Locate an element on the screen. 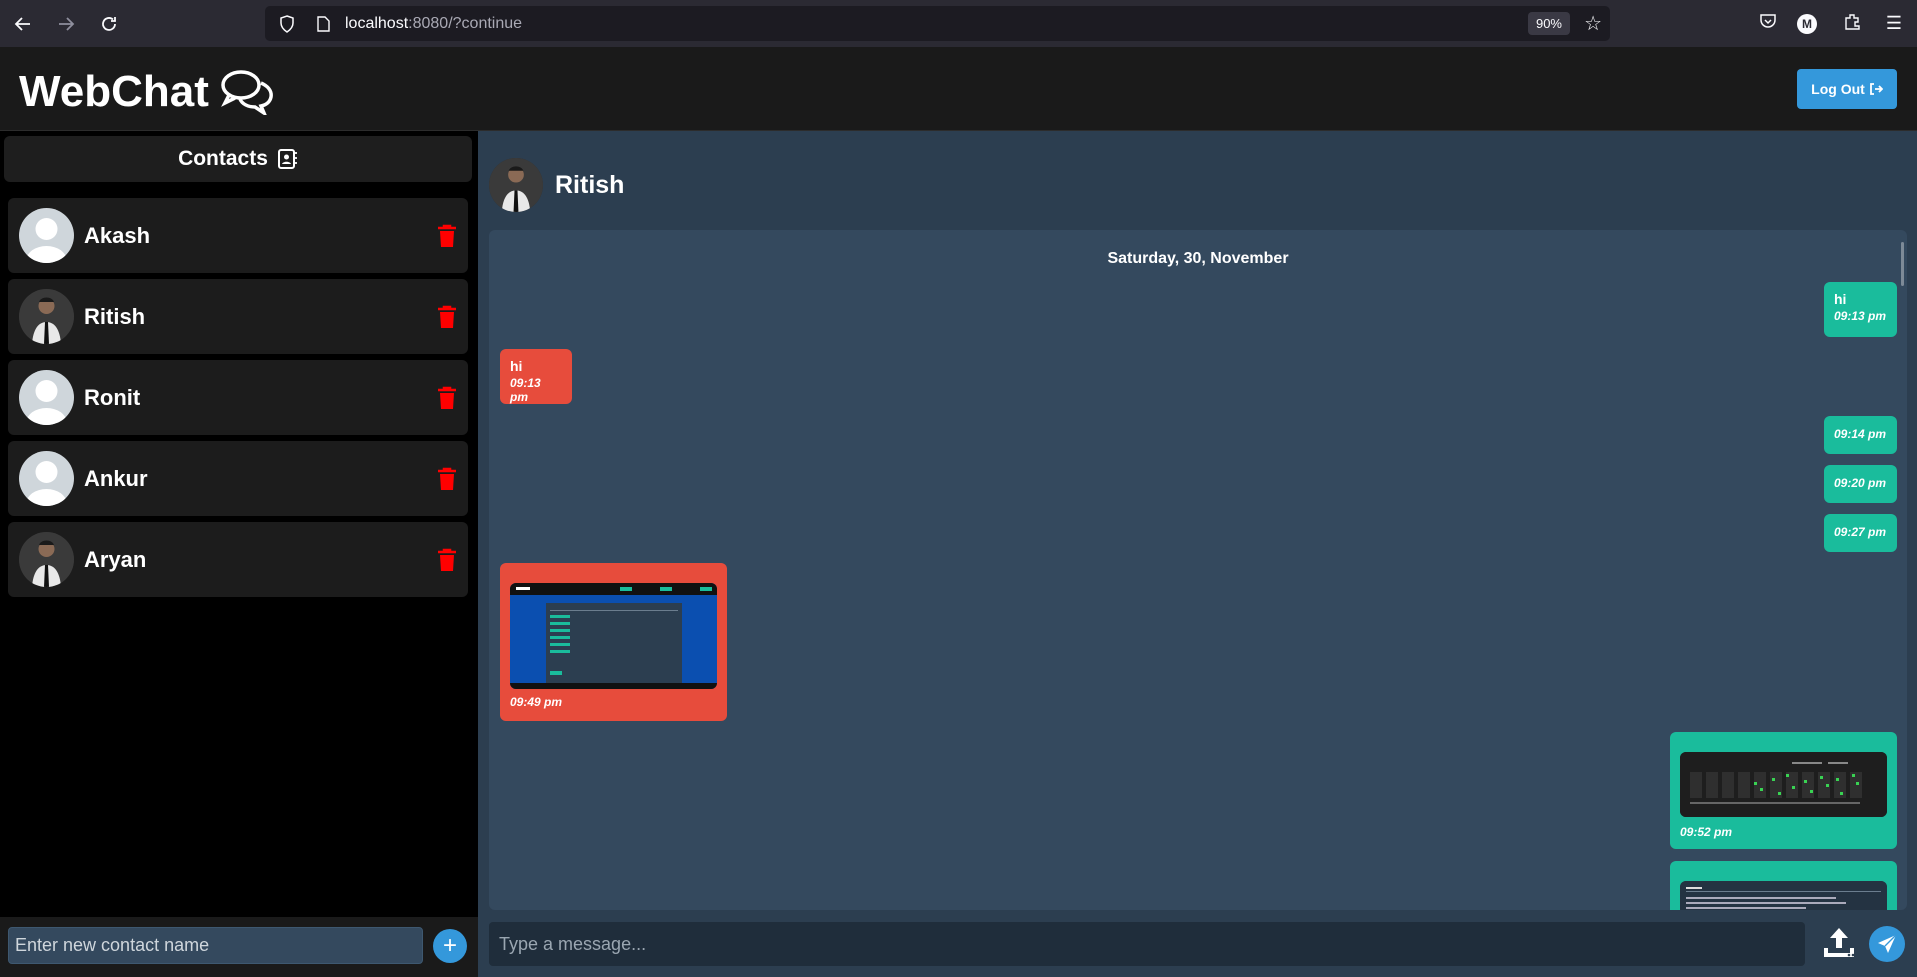  message-outgoing-image is located at coordinates (1783, 885).